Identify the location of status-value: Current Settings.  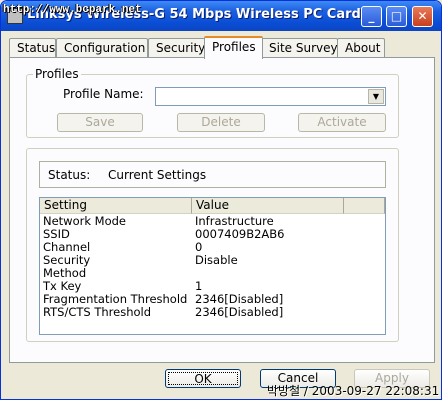
(157, 175).